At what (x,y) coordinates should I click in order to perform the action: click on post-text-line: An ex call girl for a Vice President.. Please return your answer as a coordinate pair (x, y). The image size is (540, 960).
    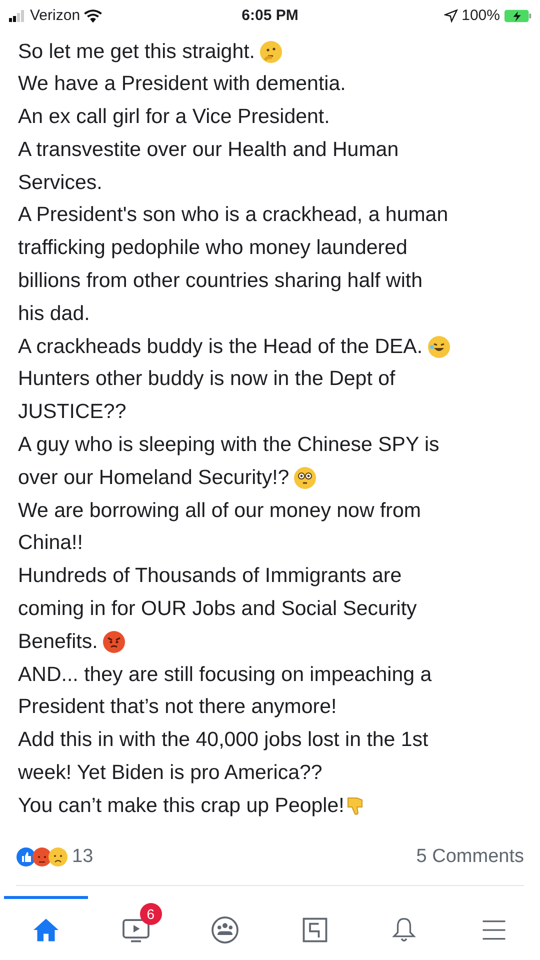
    Looking at the image, I should click on (174, 117).